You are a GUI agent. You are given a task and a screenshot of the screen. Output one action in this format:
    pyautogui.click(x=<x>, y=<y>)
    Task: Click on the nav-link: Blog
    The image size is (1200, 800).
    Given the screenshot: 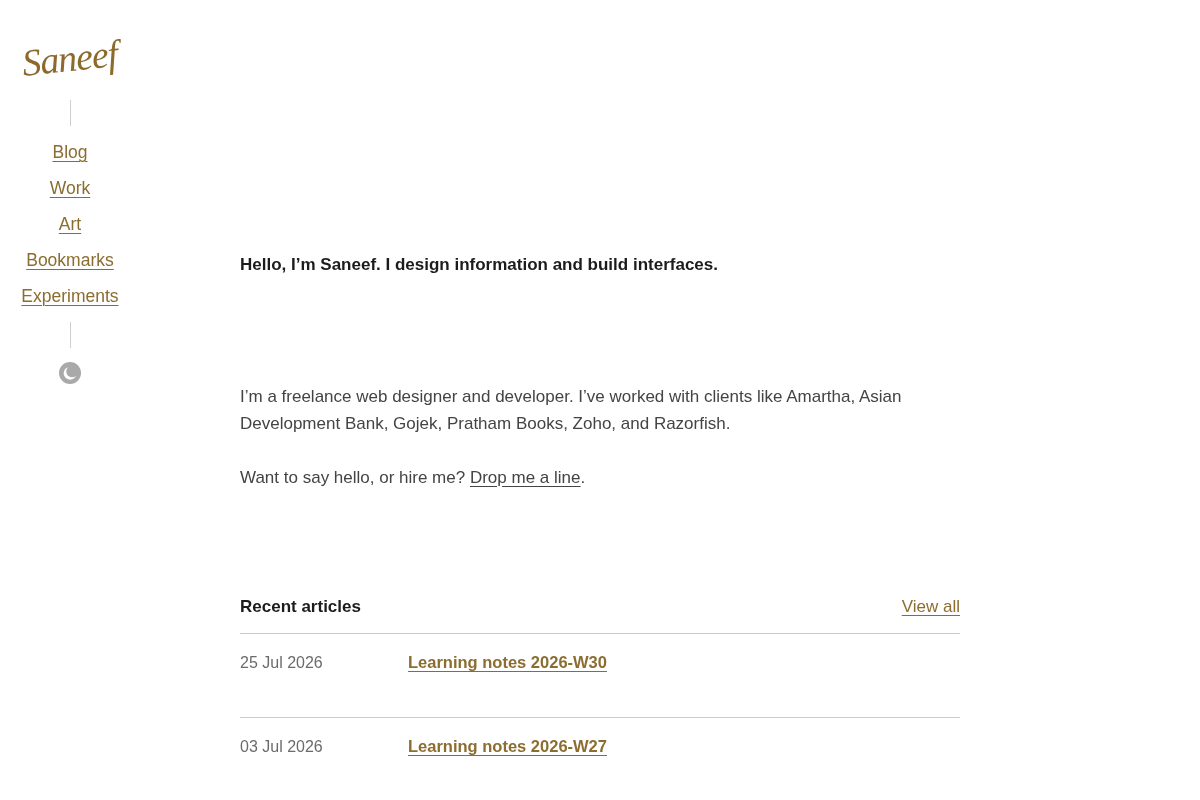 What is the action you would take?
    pyautogui.click(x=70, y=152)
    